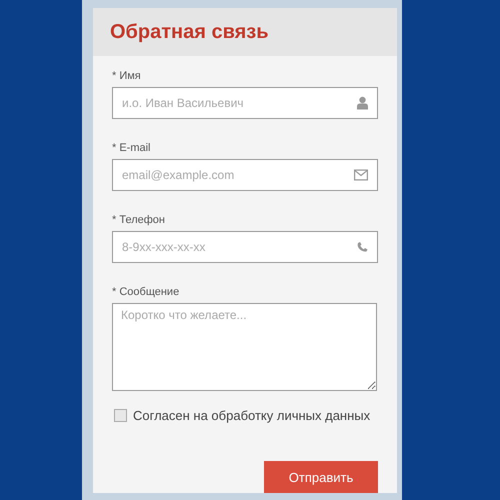  I want to click on field-label: * Телефон, so click(138, 220).